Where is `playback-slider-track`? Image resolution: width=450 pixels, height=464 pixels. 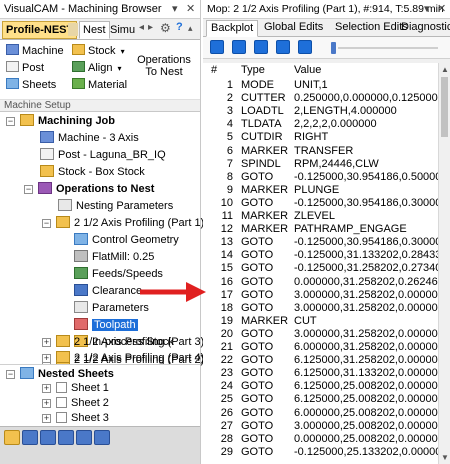 playback-slider-track is located at coordinates (388, 48).